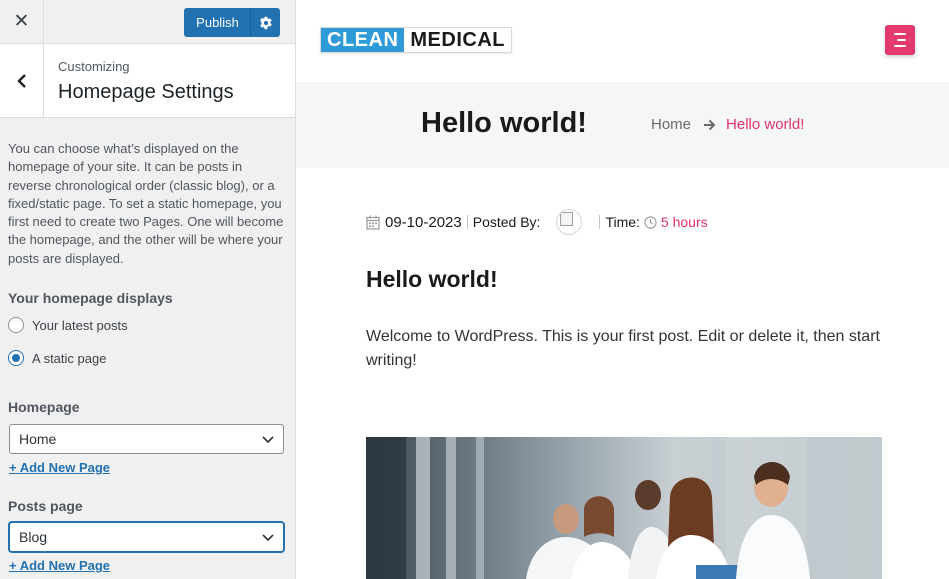  I want to click on post-meta: 09-10-2023 Posted By: Time: 5 hours, so click(537, 222).